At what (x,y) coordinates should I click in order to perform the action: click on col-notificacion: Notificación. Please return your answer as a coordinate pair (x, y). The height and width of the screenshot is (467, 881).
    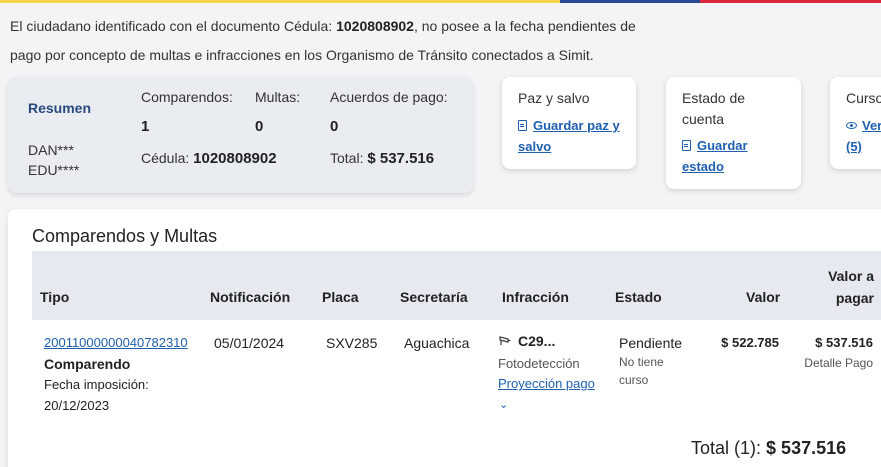
    Looking at the image, I should click on (250, 297).